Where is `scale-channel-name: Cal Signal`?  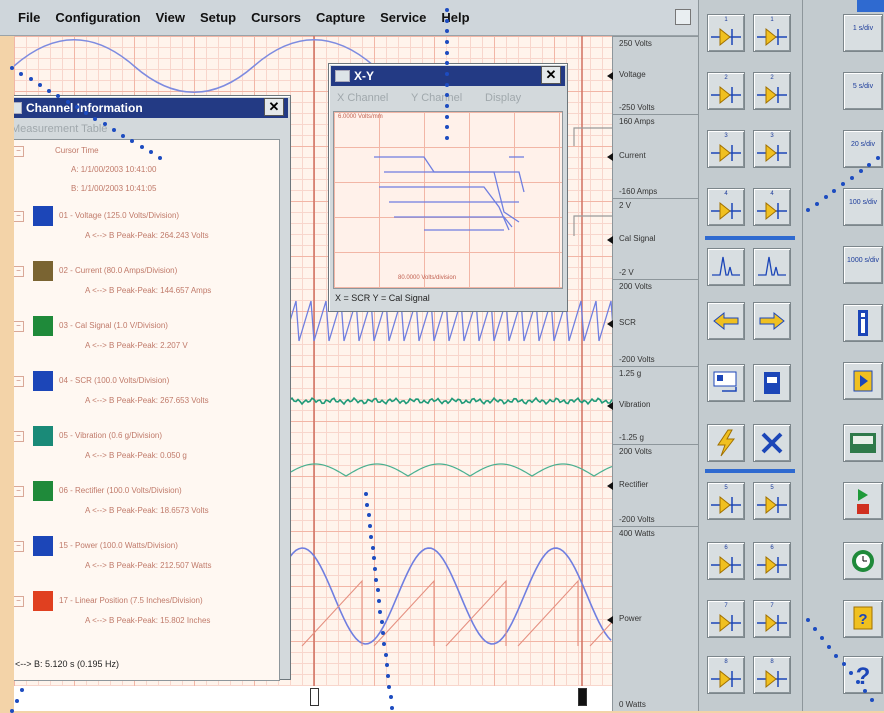
scale-channel-name: Cal Signal is located at coordinates (637, 238).